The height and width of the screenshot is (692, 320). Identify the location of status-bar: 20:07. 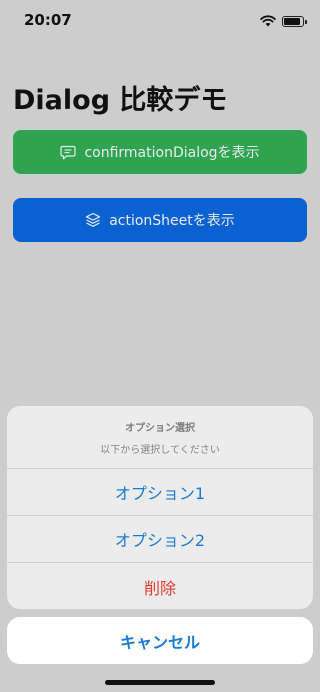
(160, 20).